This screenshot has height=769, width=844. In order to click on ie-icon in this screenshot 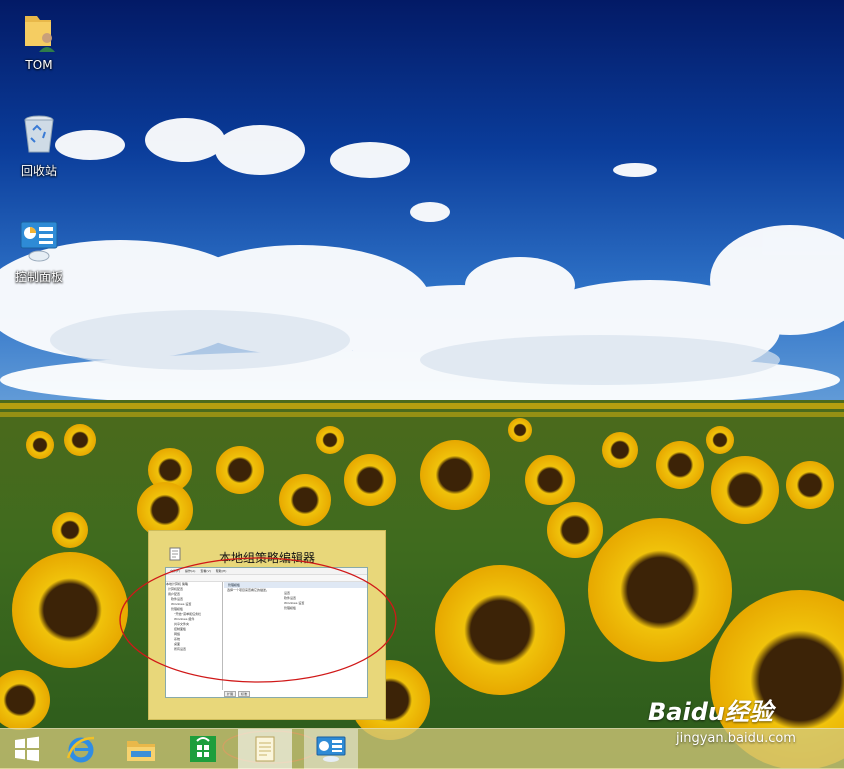, I will do `click(80, 749)`.